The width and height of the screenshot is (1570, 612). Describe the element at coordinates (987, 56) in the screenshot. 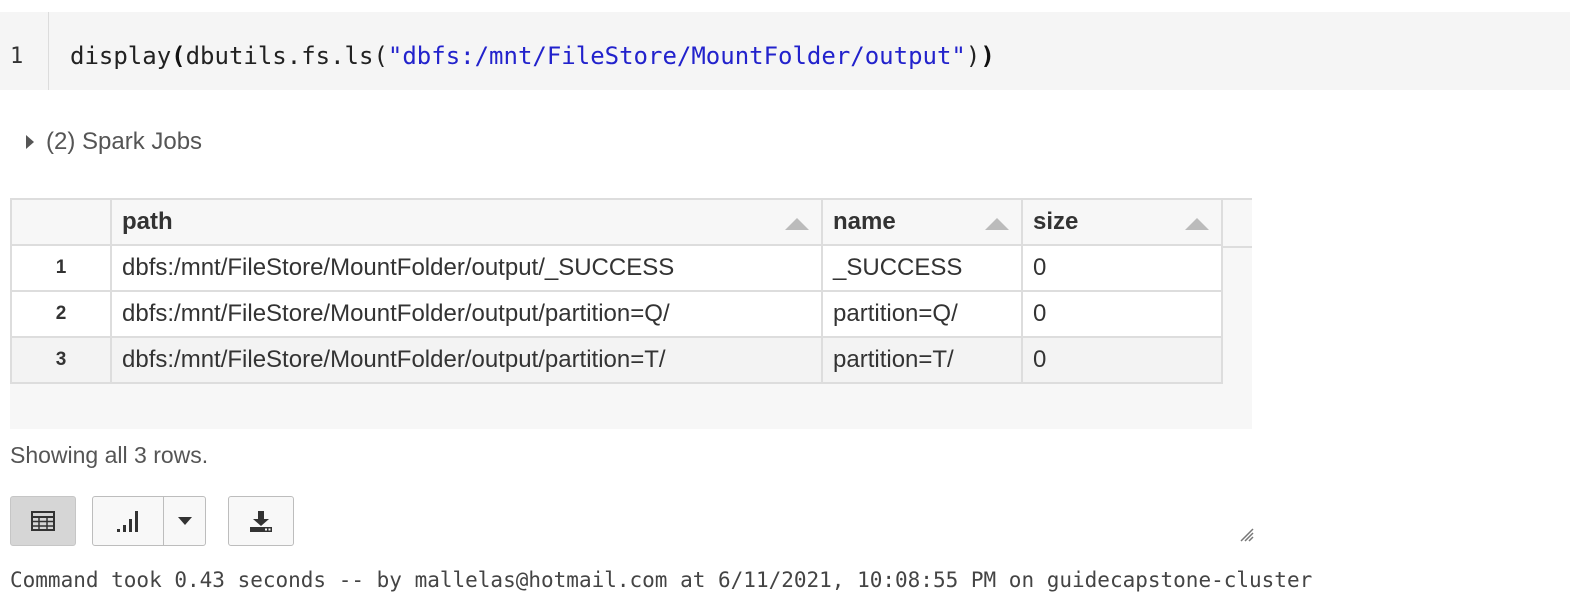

I see `code-close-outer: )` at that location.